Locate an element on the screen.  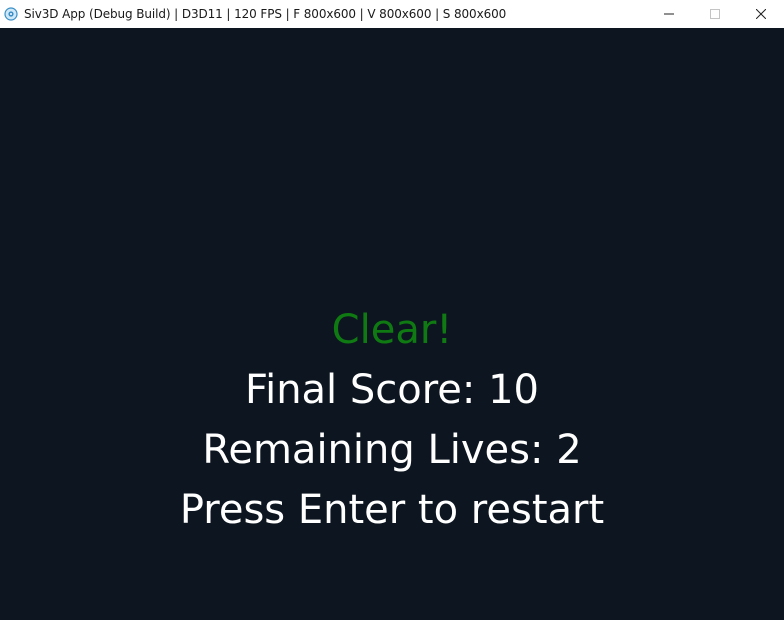
restart-prompt: Press Enter to restart is located at coordinates (392, 510).